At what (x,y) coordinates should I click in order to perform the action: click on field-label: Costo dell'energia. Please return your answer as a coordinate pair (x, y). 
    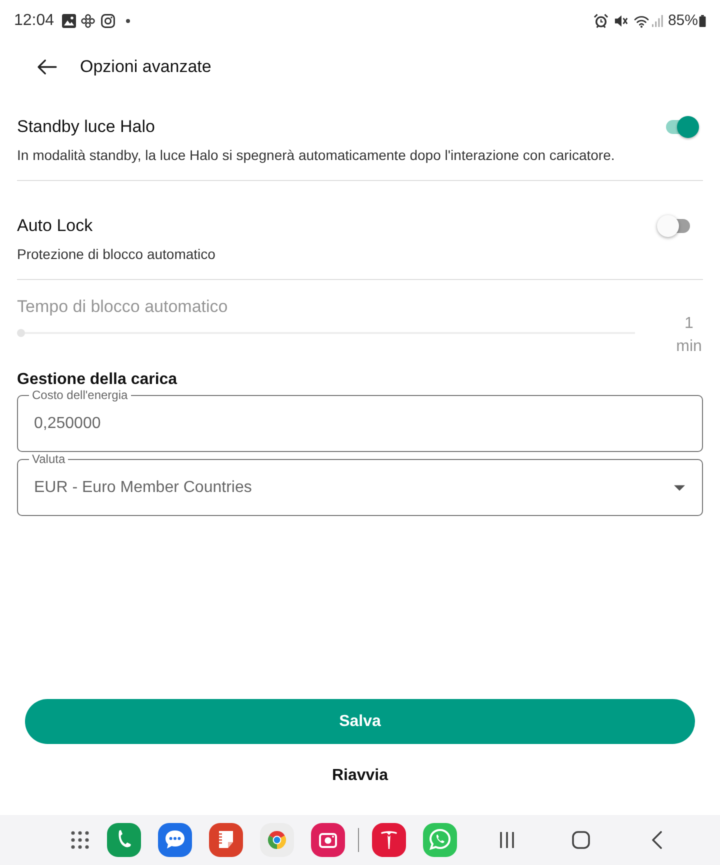
    Looking at the image, I should click on (80, 395).